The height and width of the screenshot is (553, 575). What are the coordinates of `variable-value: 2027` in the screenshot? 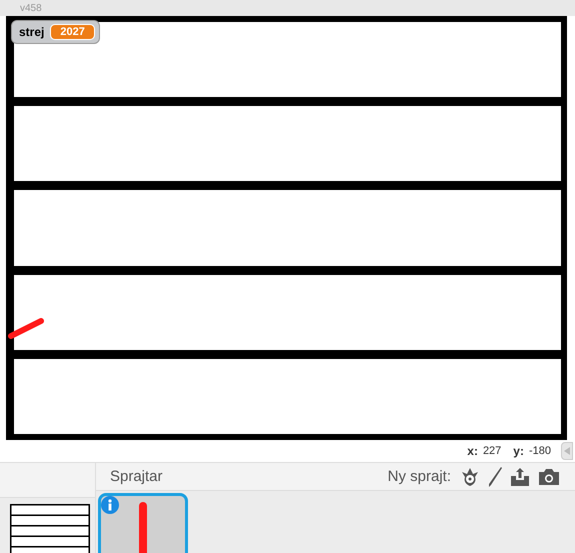 It's located at (72, 32).